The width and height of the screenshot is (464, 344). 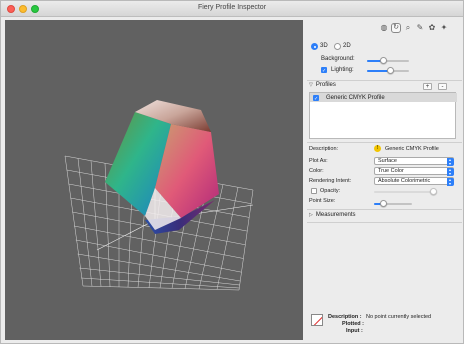 What do you see at coordinates (399, 317) in the screenshot?
I see `selection-description-value: No point currently selected` at bounding box center [399, 317].